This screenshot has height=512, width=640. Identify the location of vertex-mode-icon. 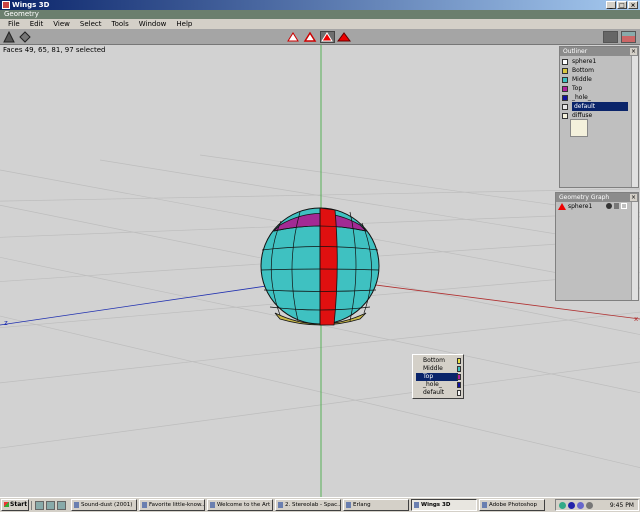
(293, 37).